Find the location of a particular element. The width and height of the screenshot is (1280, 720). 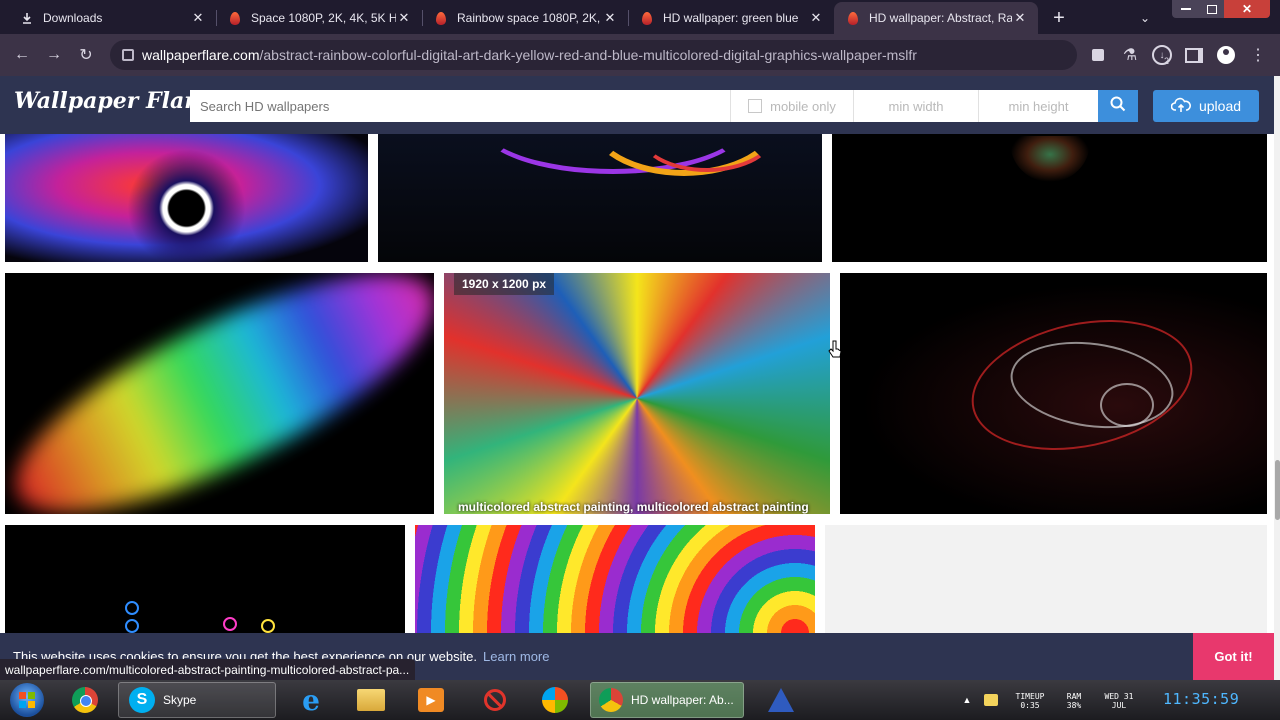

upload-label: upload is located at coordinates (1220, 106).